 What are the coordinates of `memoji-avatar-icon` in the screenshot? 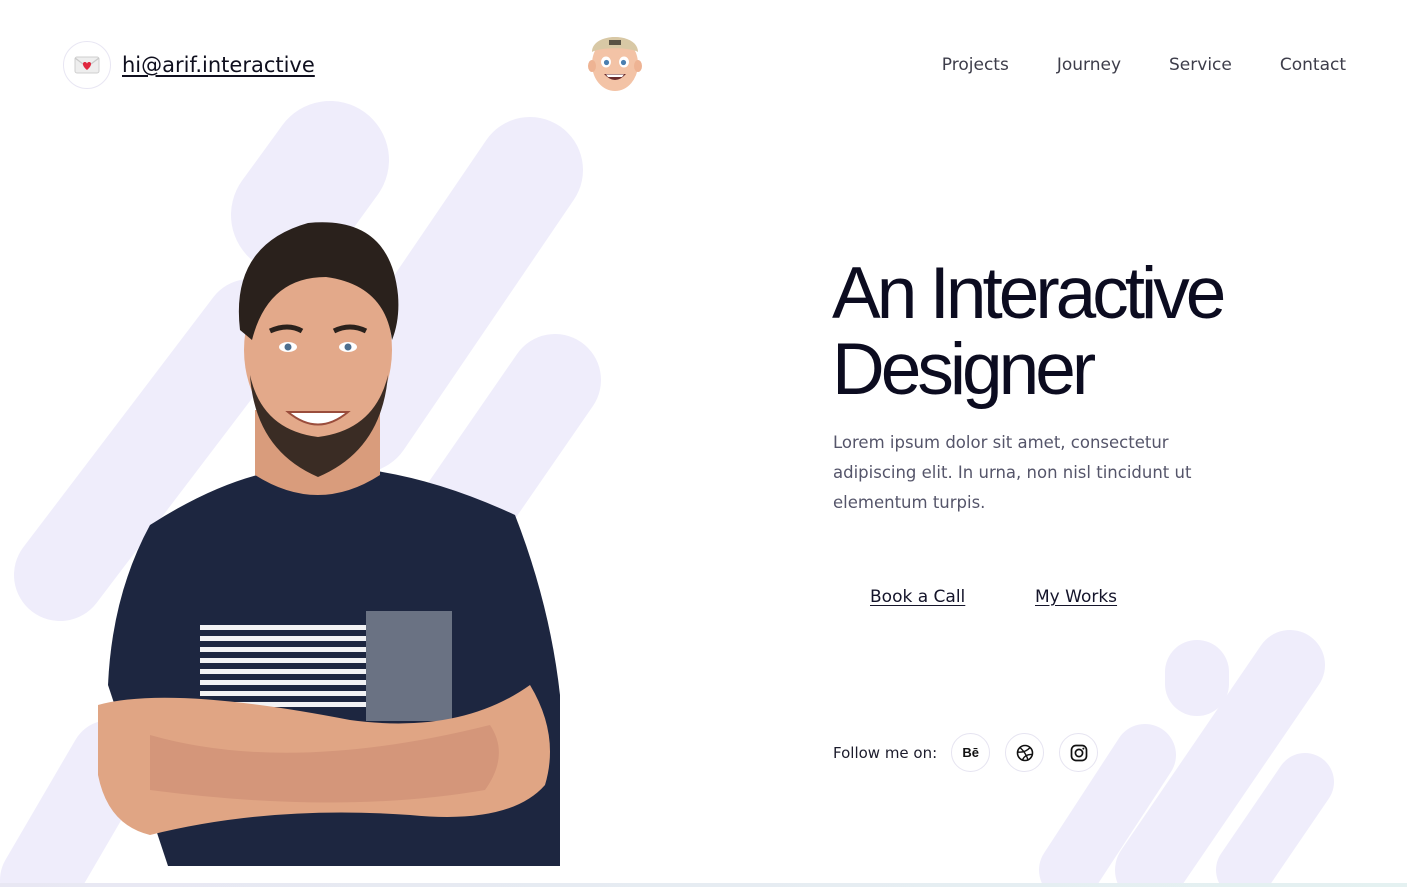 It's located at (615, 60).